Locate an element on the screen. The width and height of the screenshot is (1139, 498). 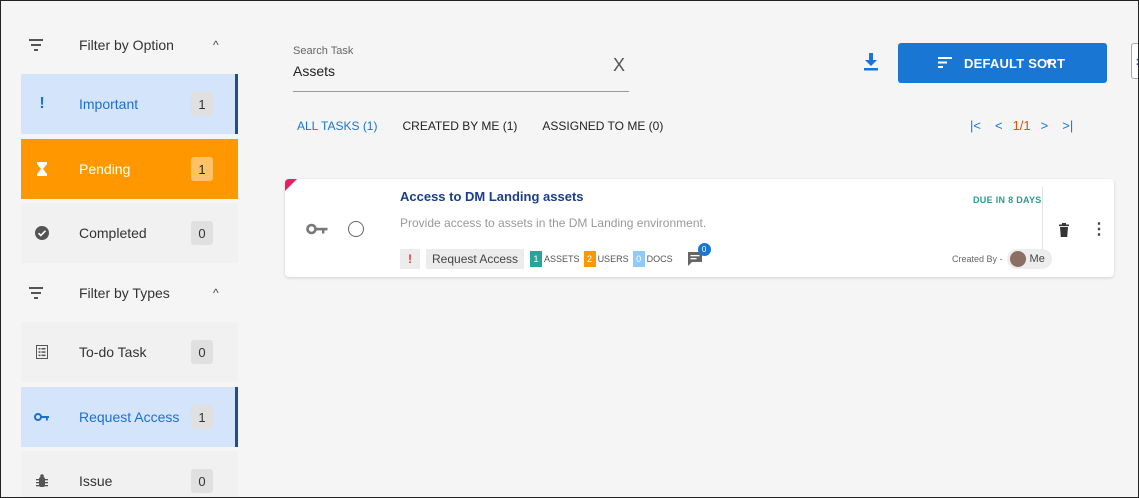
docs-chip: 0 DOCS is located at coordinates (652, 259).